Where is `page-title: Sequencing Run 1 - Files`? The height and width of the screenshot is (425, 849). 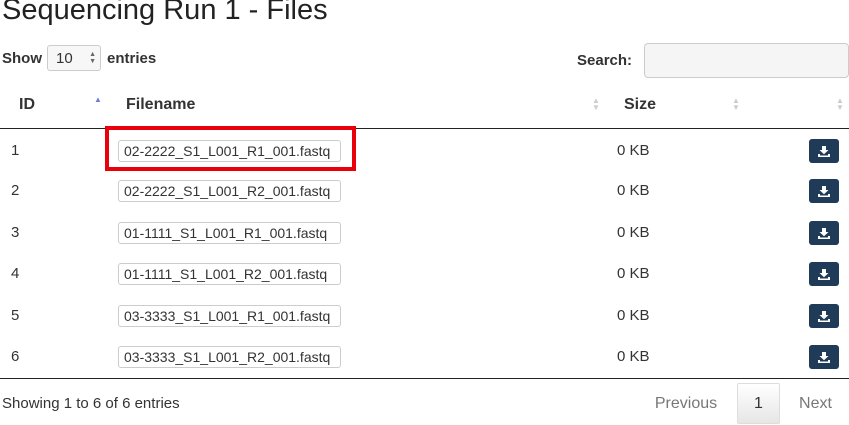 page-title: Sequencing Run 1 - Files is located at coordinates (165, 13).